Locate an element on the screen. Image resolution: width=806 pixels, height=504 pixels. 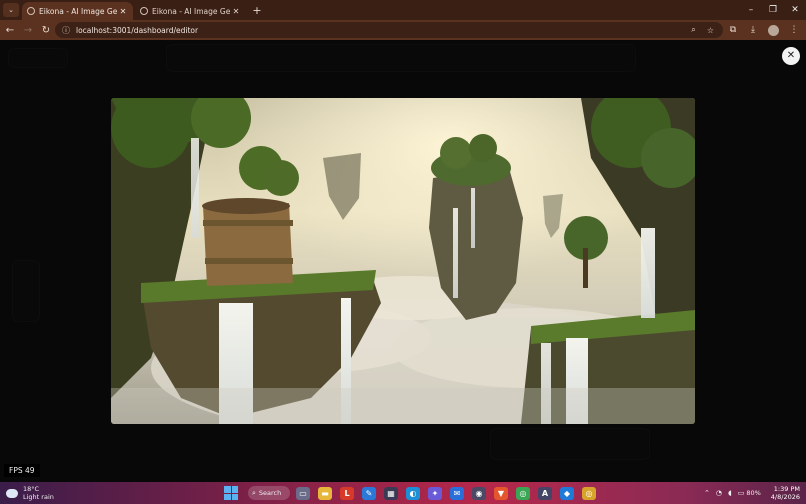
clock-time: 1:39 PM is located at coordinates (786, 489).